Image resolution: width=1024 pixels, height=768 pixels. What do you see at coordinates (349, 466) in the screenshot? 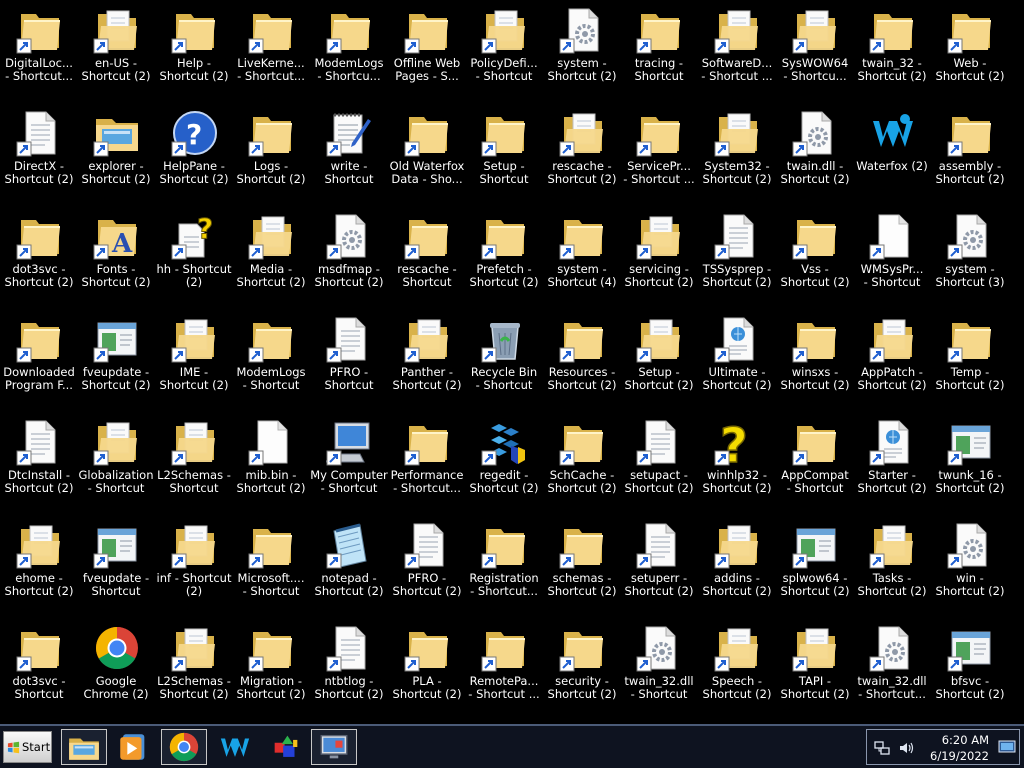
I see `desktop-icon: My Computer - Shortcut` at bounding box center [349, 466].